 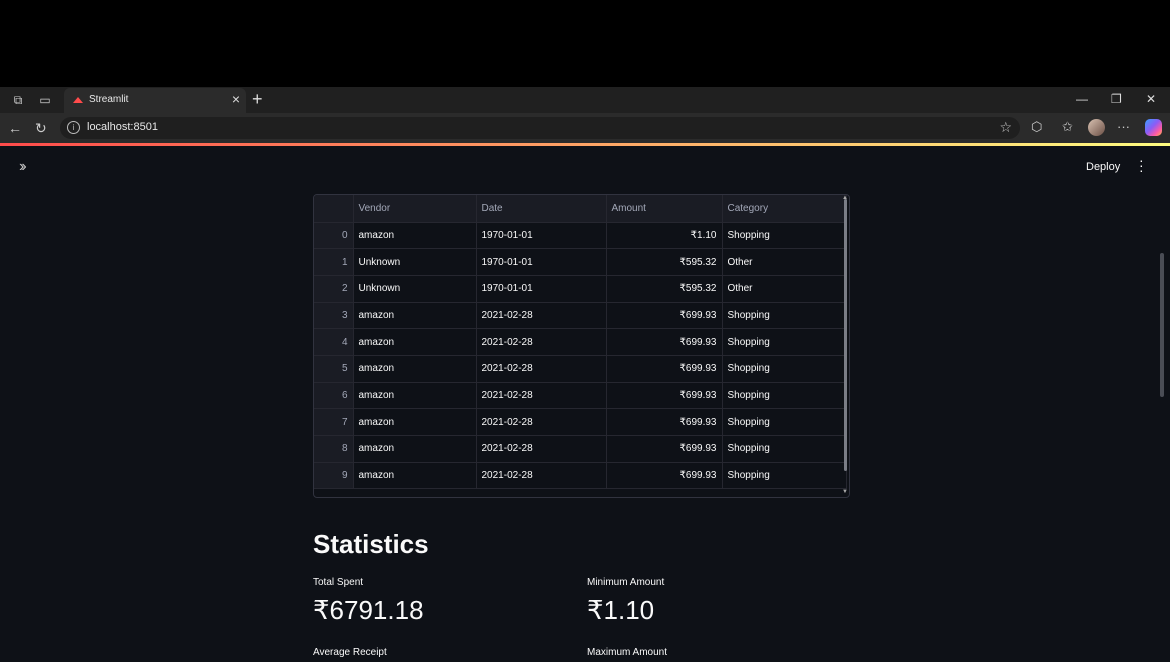 I want to click on table-row: 4 amazon 2021-02-28 ₹699.93 Shopping, so click(x=580, y=342).